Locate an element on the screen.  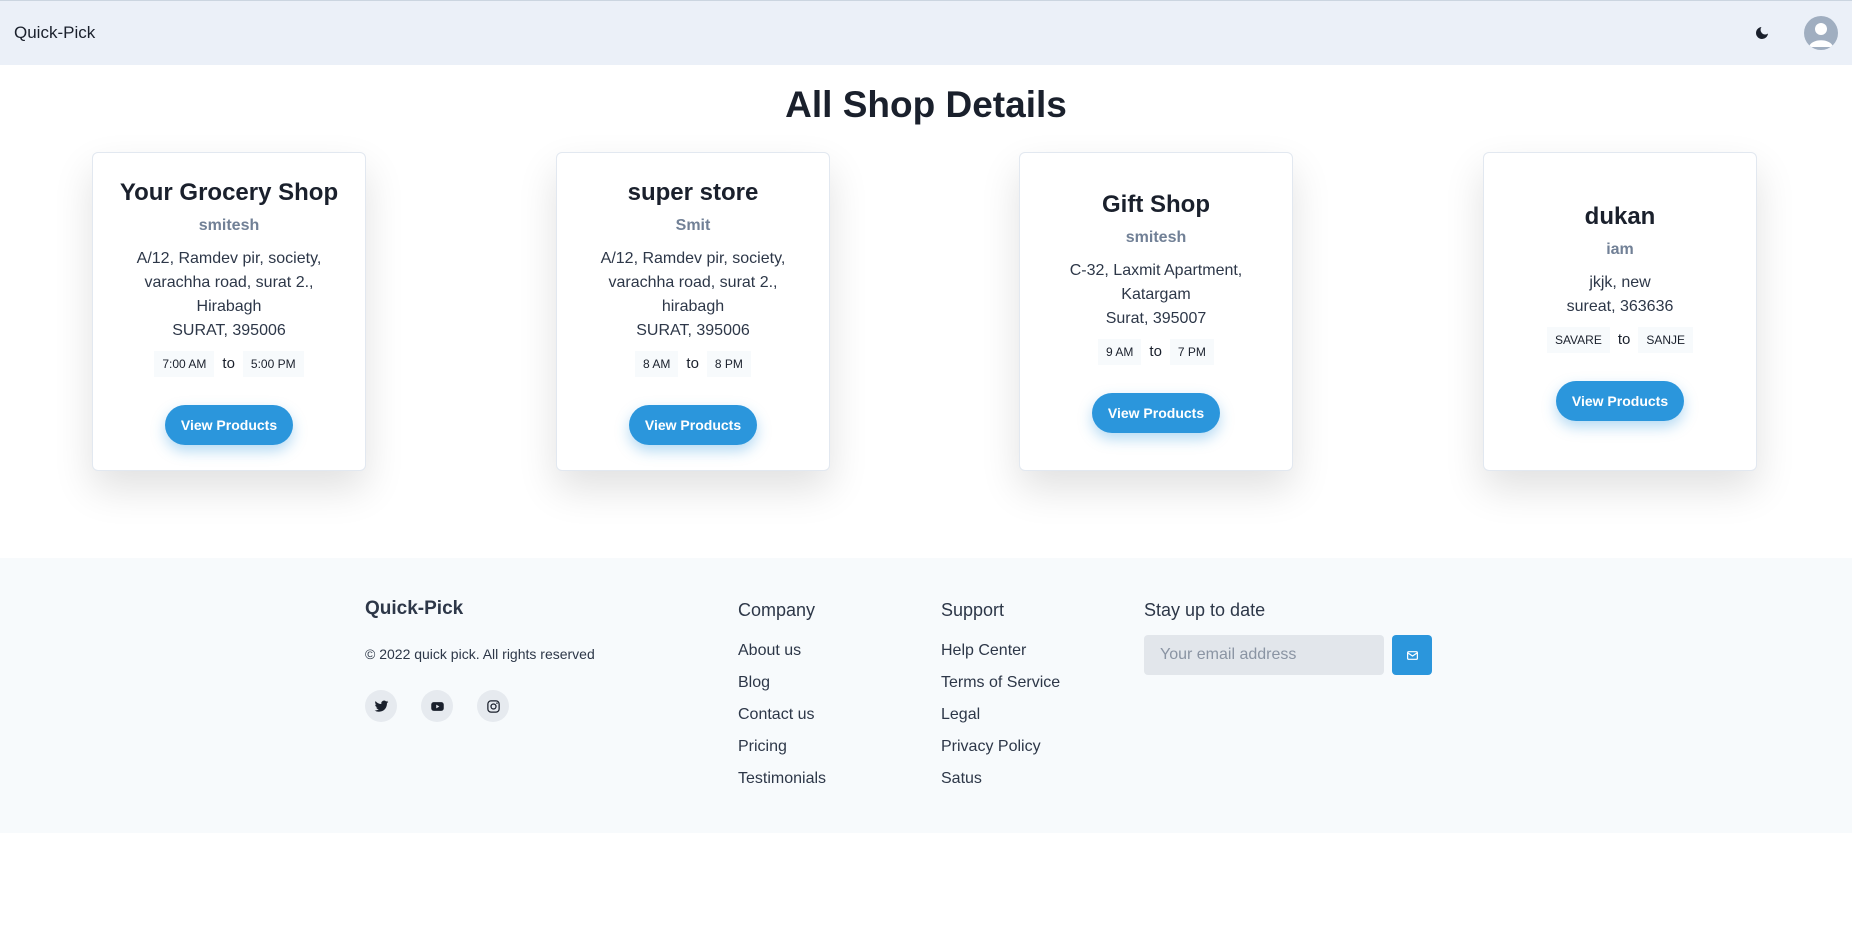
footer-link-about: About us is located at coordinates (782, 651).